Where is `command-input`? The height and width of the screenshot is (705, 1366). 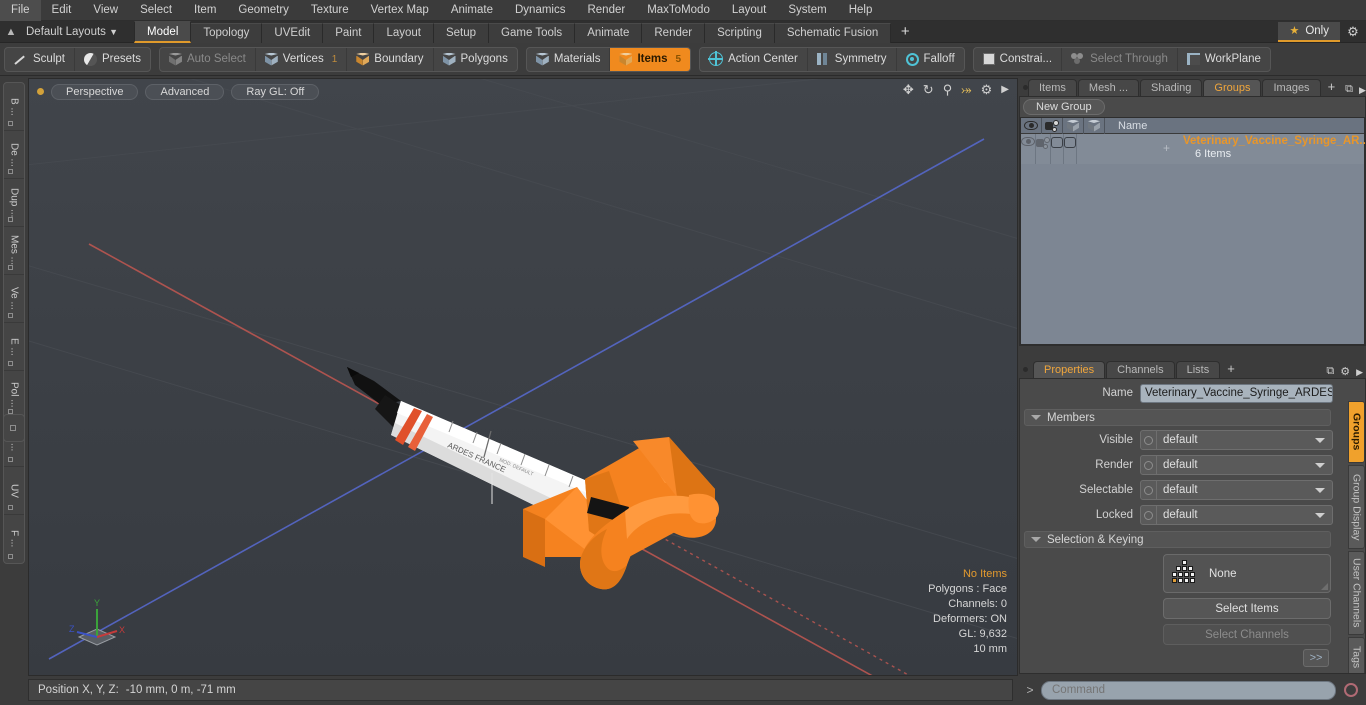
command-input is located at coordinates (1188, 690).